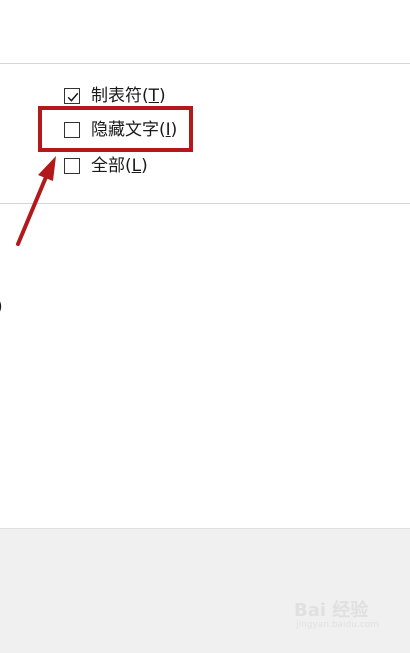 This screenshot has width=410, height=653. What do you see at coordinates (205, 203) in the screenshot?
I see `section-divider` at bounding box center [205, 203].